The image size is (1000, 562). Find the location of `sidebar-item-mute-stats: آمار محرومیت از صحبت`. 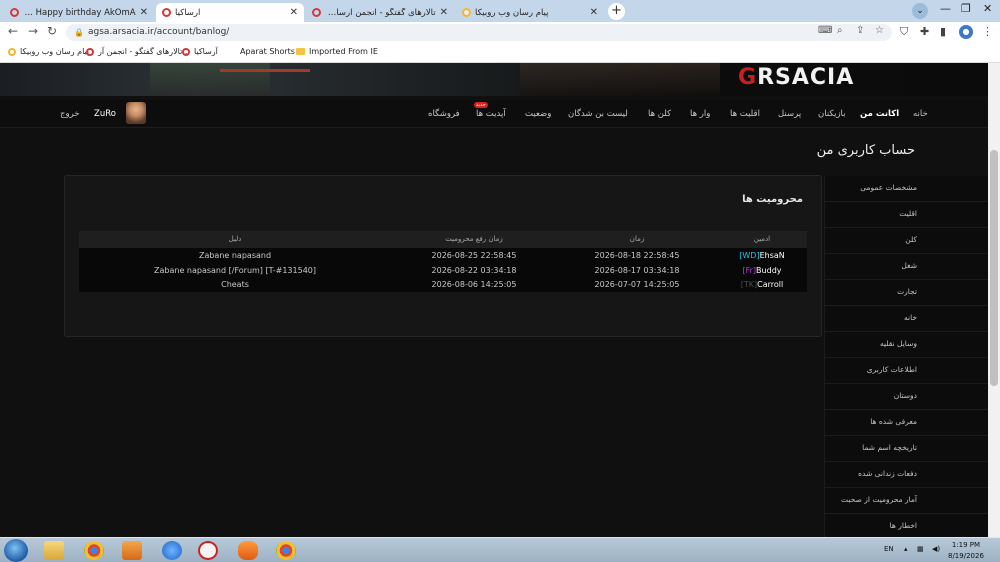

sidebar-item-mute-stats: آمار محرومیت از صحبت is located at coordinates (906, 501).